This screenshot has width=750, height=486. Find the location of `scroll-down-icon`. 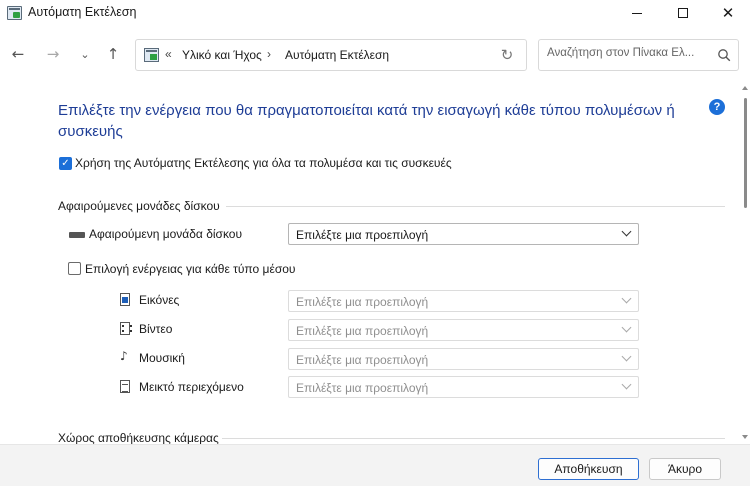

scroll-down-icon is located at coordinates (745, 437).